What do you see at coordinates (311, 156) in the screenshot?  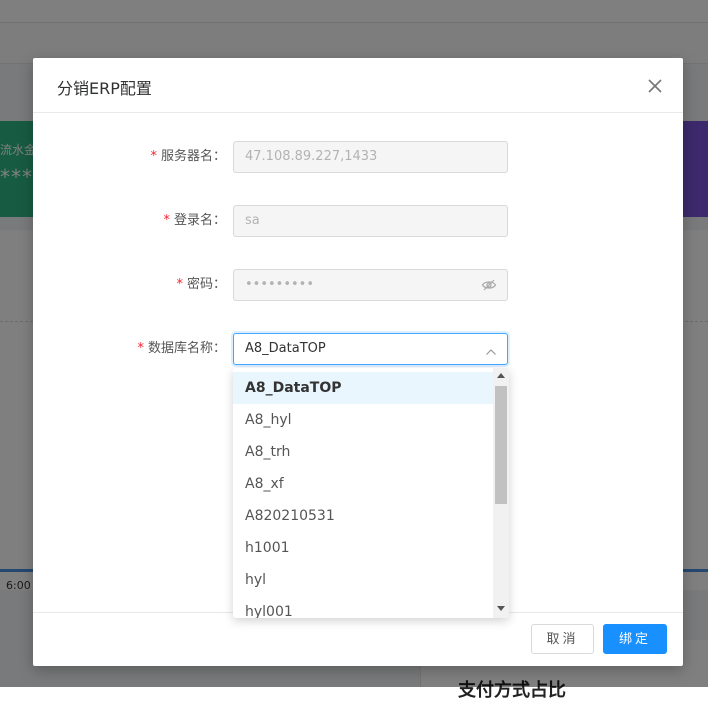 I see `server-value: 47.108.89.227,1433` at bounding box center [311, 156].